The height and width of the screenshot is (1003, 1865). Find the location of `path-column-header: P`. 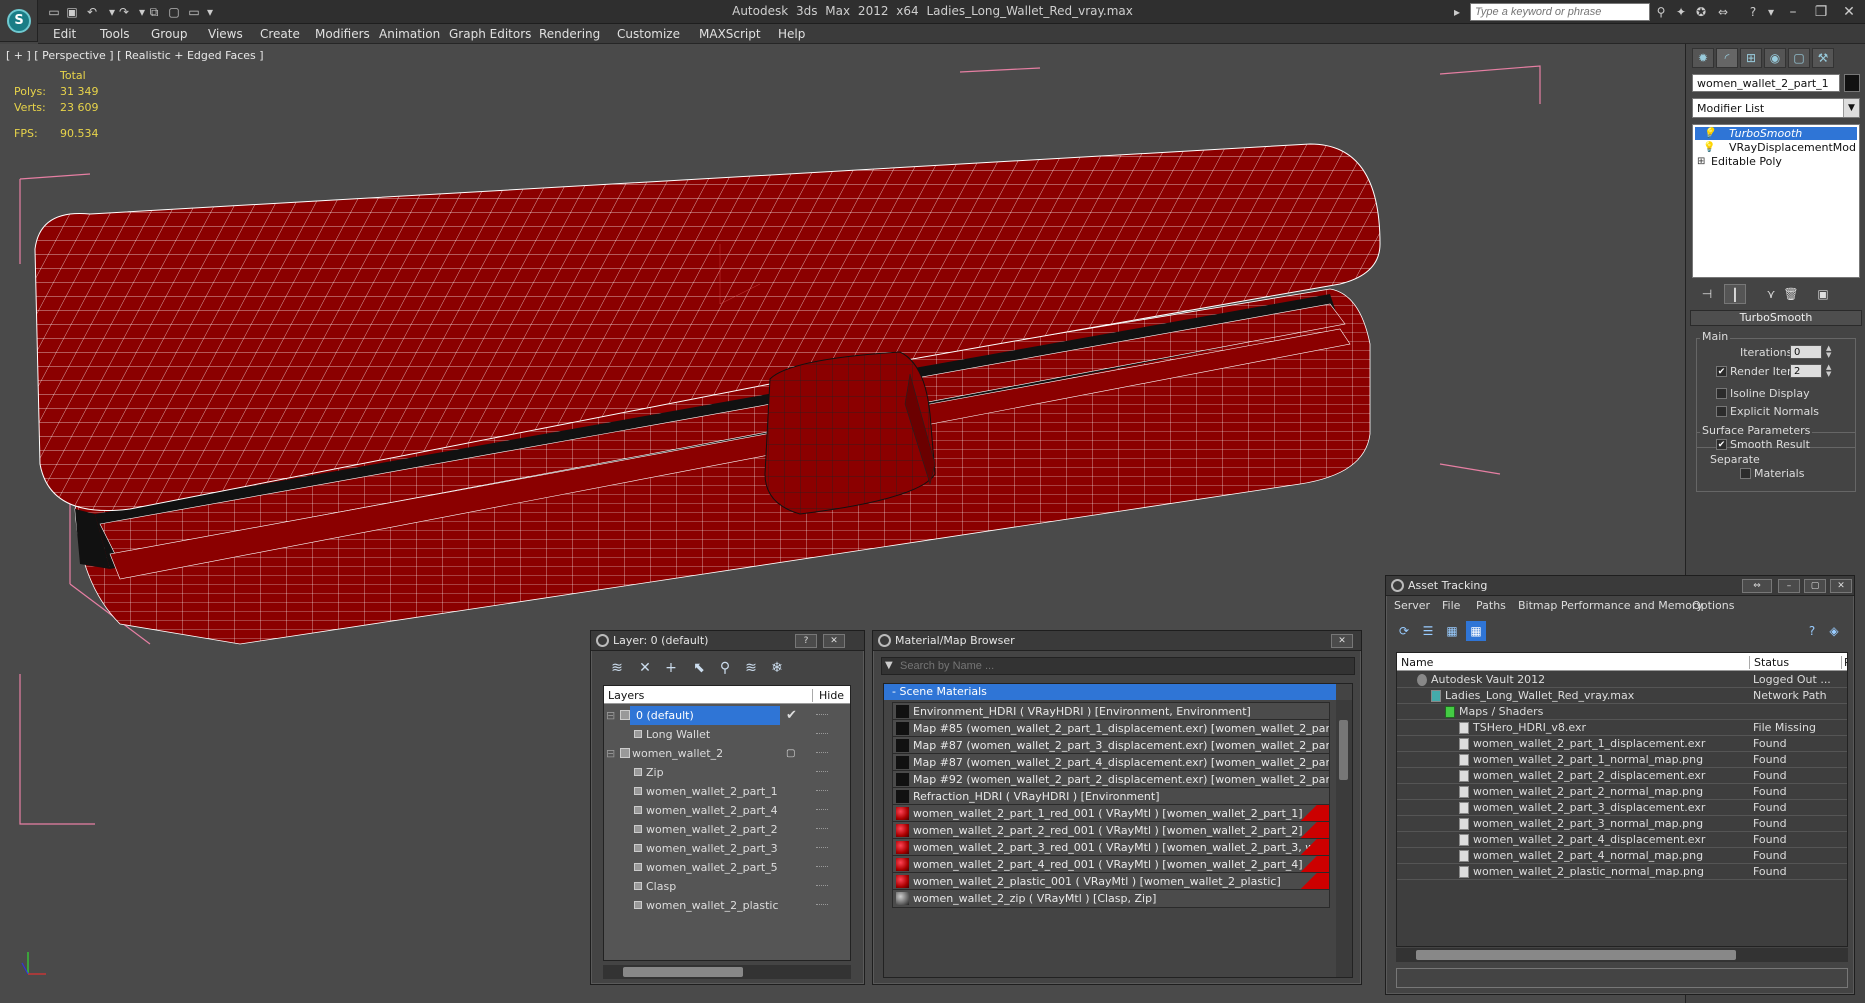

path-column-header: P is located at coordinates (1844, 662).